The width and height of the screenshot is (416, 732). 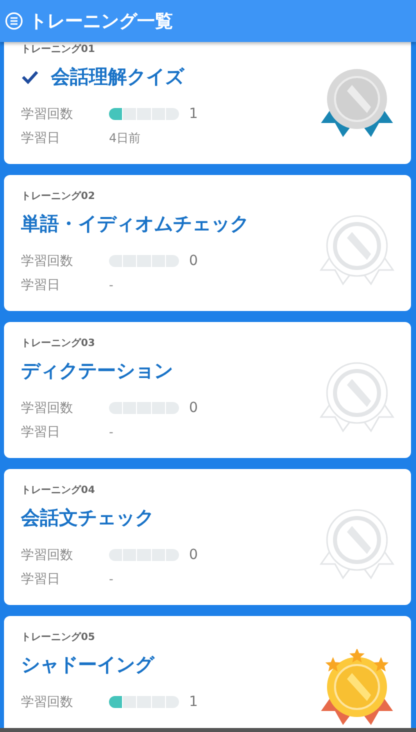 I want to click on training-title: 会話文チェック, so click(x=87, y=518).